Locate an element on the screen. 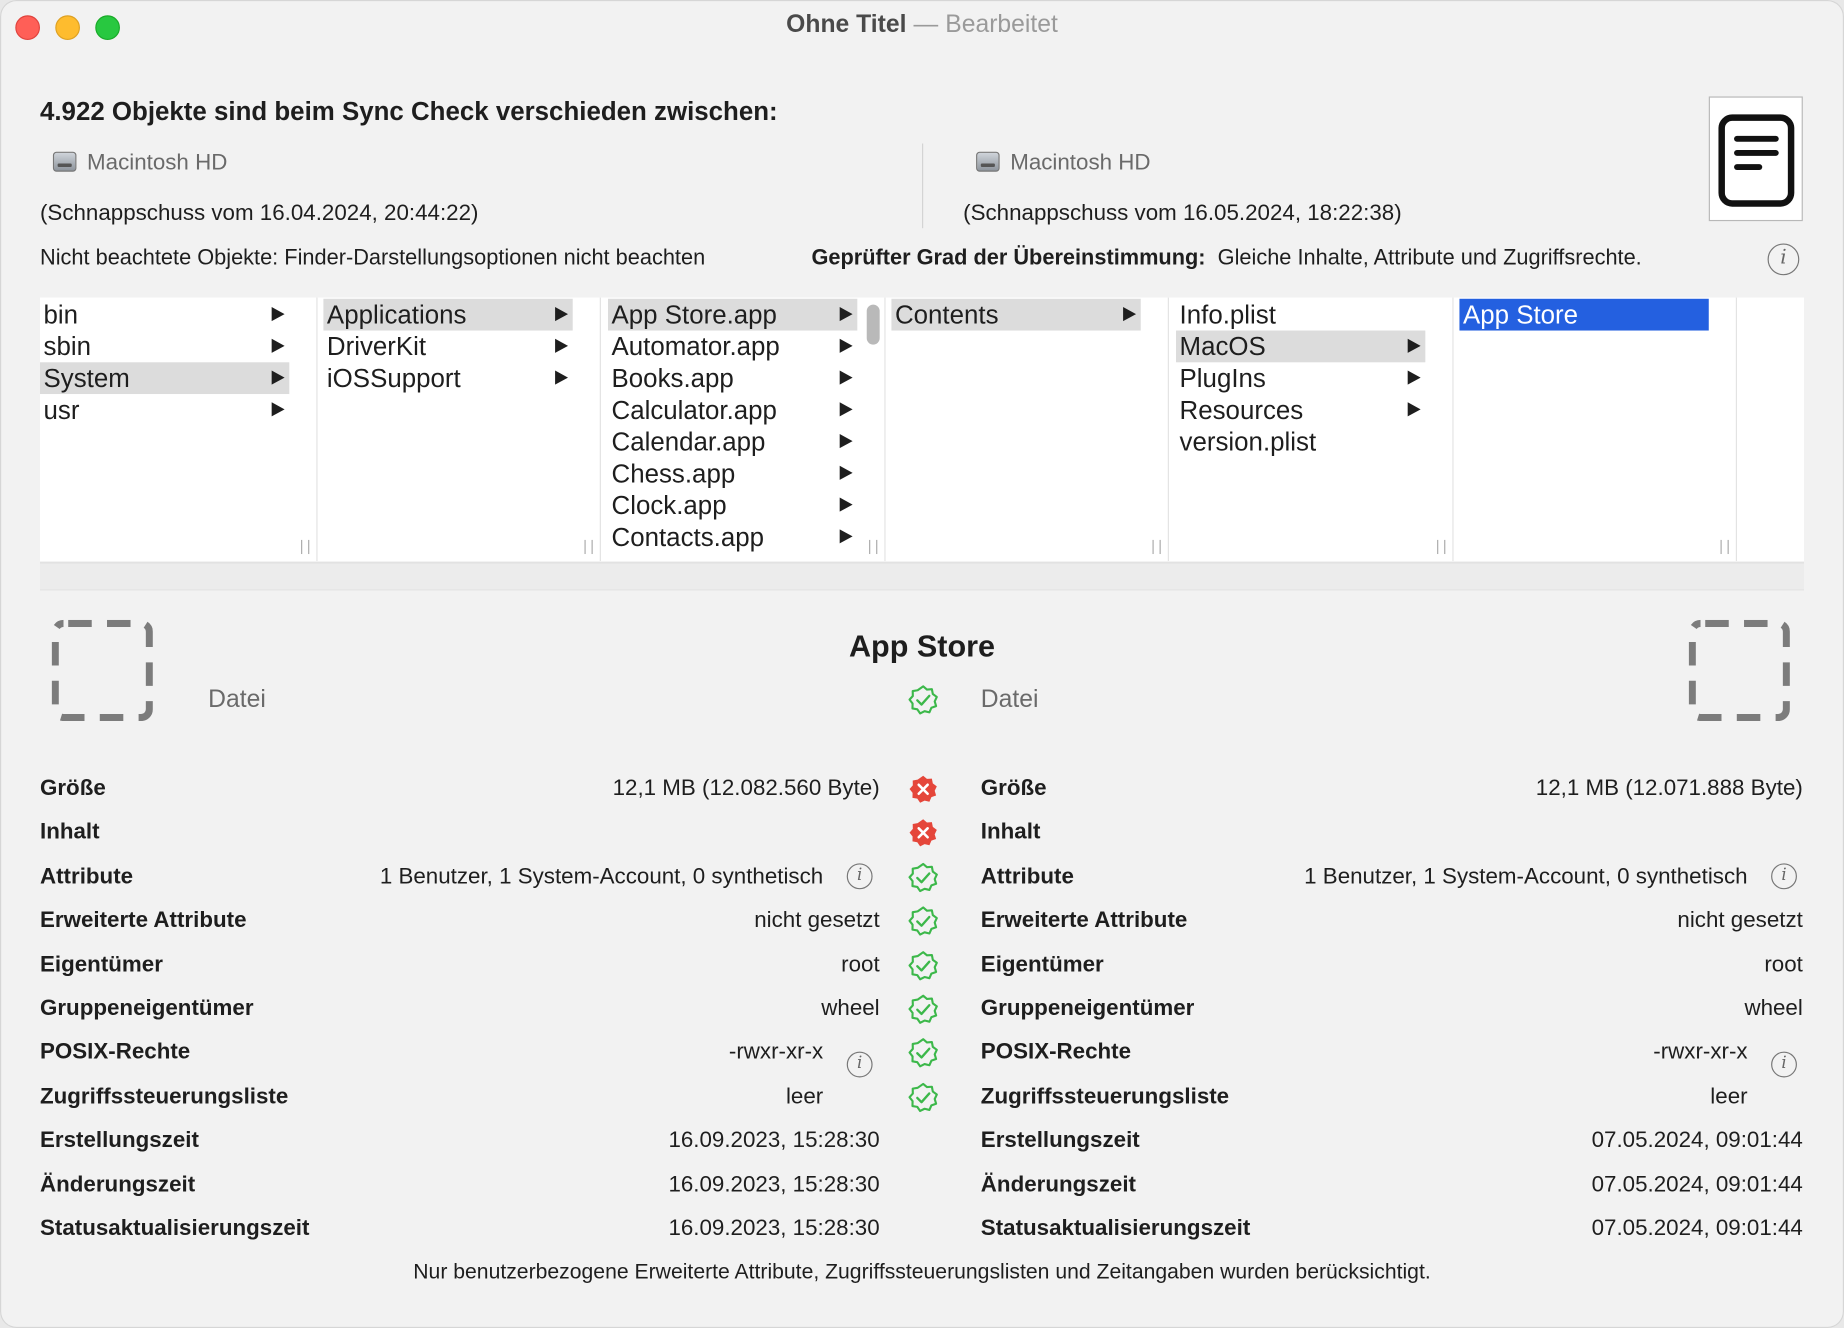 This screenshot has height=1328, width=1844. right-gruppeneigentuemer-label: Gruppeneigentümer is located at coordinates (1087, 1009).